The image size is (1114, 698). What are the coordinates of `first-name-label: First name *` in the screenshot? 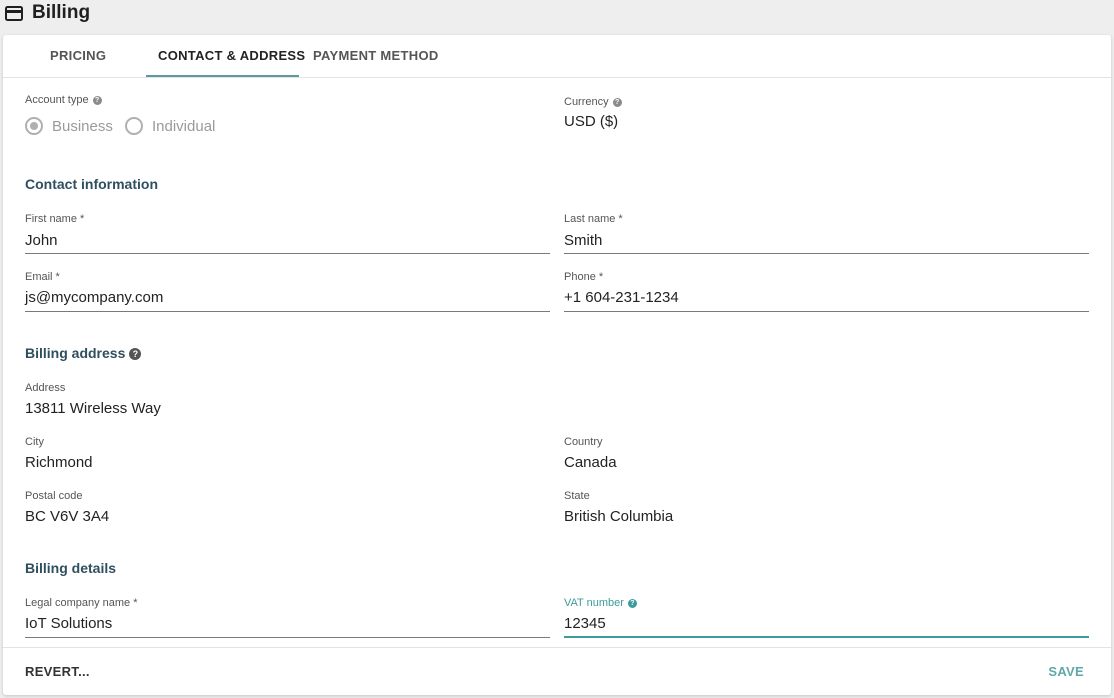 It's located at (55, 219).